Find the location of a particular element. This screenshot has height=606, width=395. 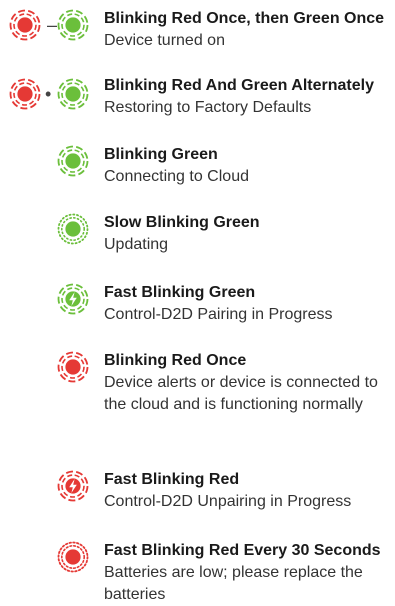

legend-item-title: Fast Blinking Green is located at coordinates (180, 292).